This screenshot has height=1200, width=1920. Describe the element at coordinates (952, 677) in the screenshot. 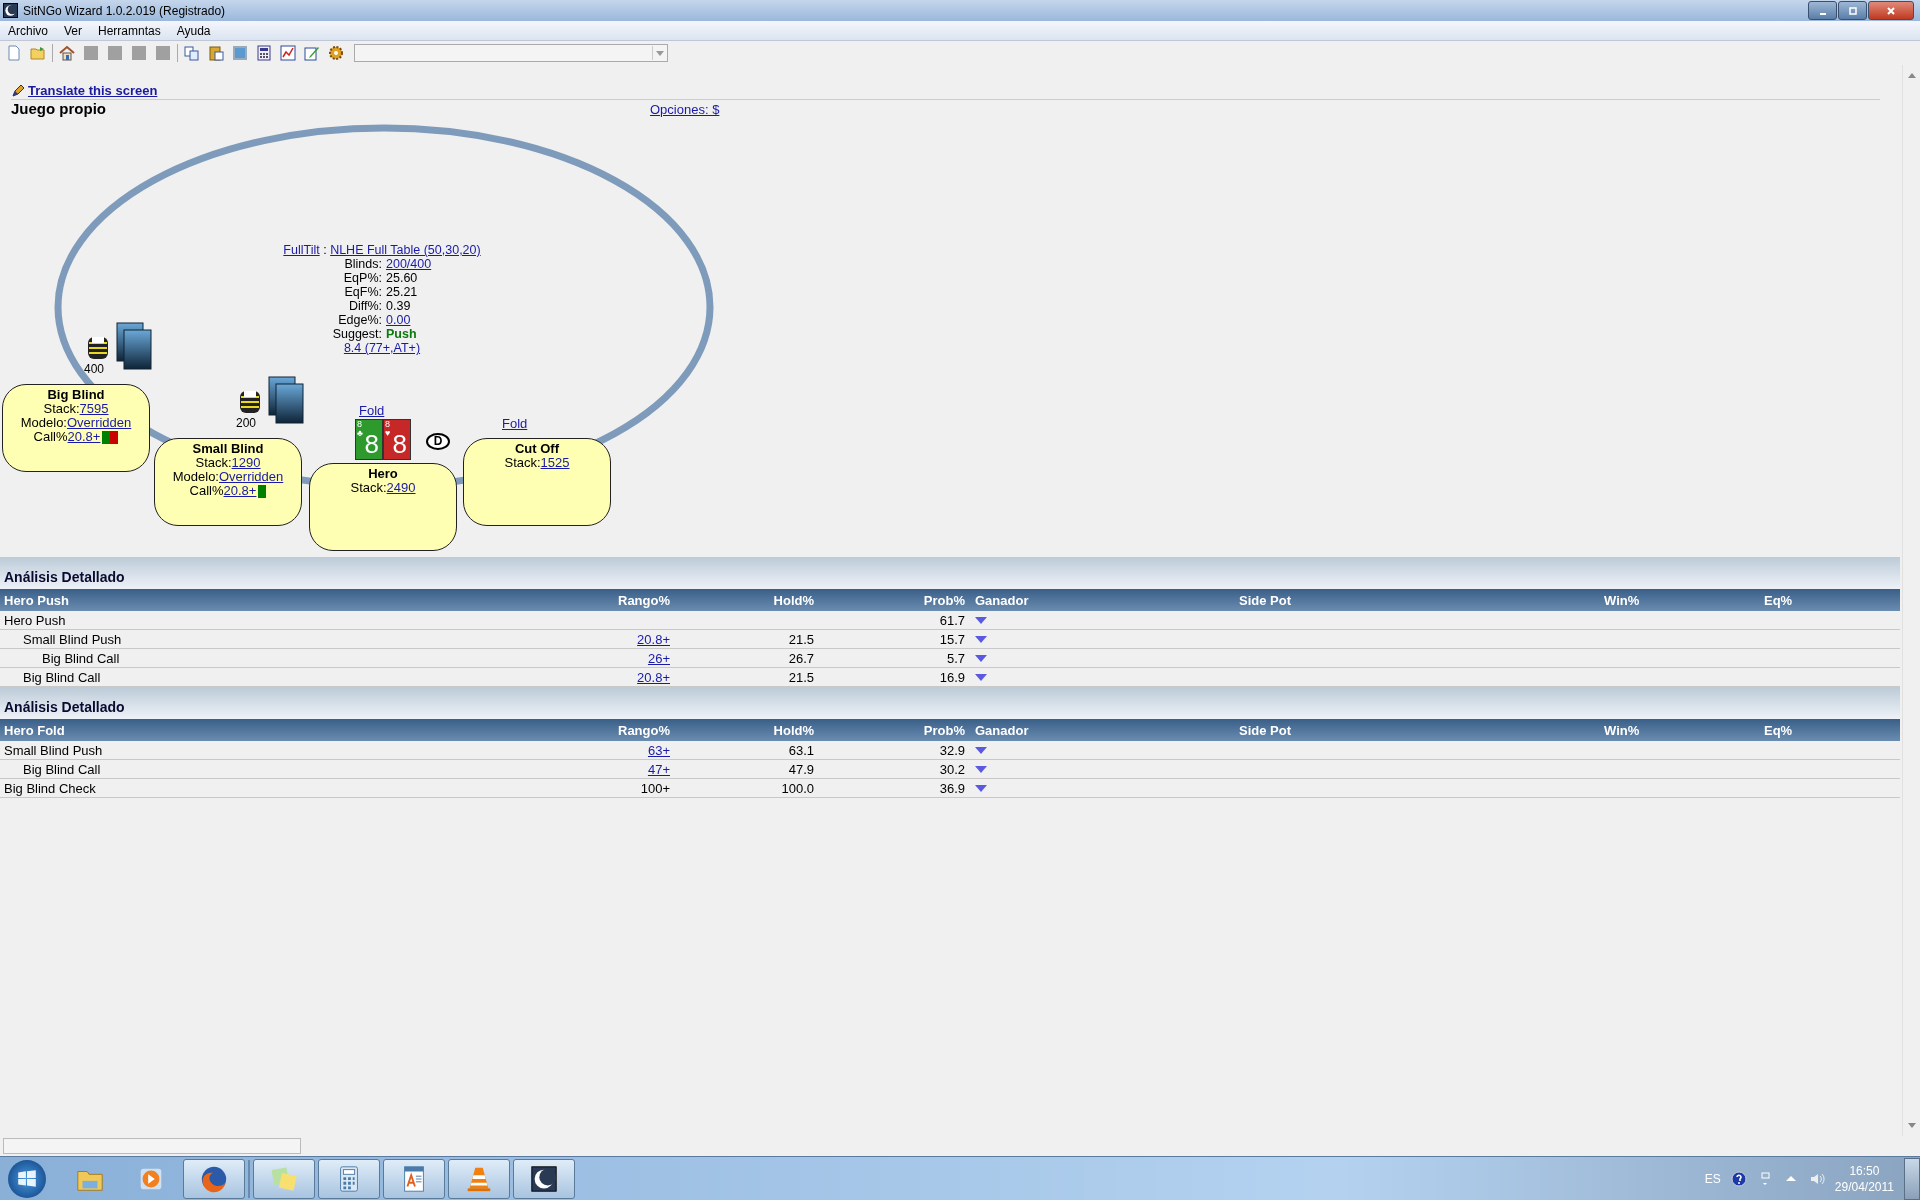

I see `table-cell: 16.9` at that location.